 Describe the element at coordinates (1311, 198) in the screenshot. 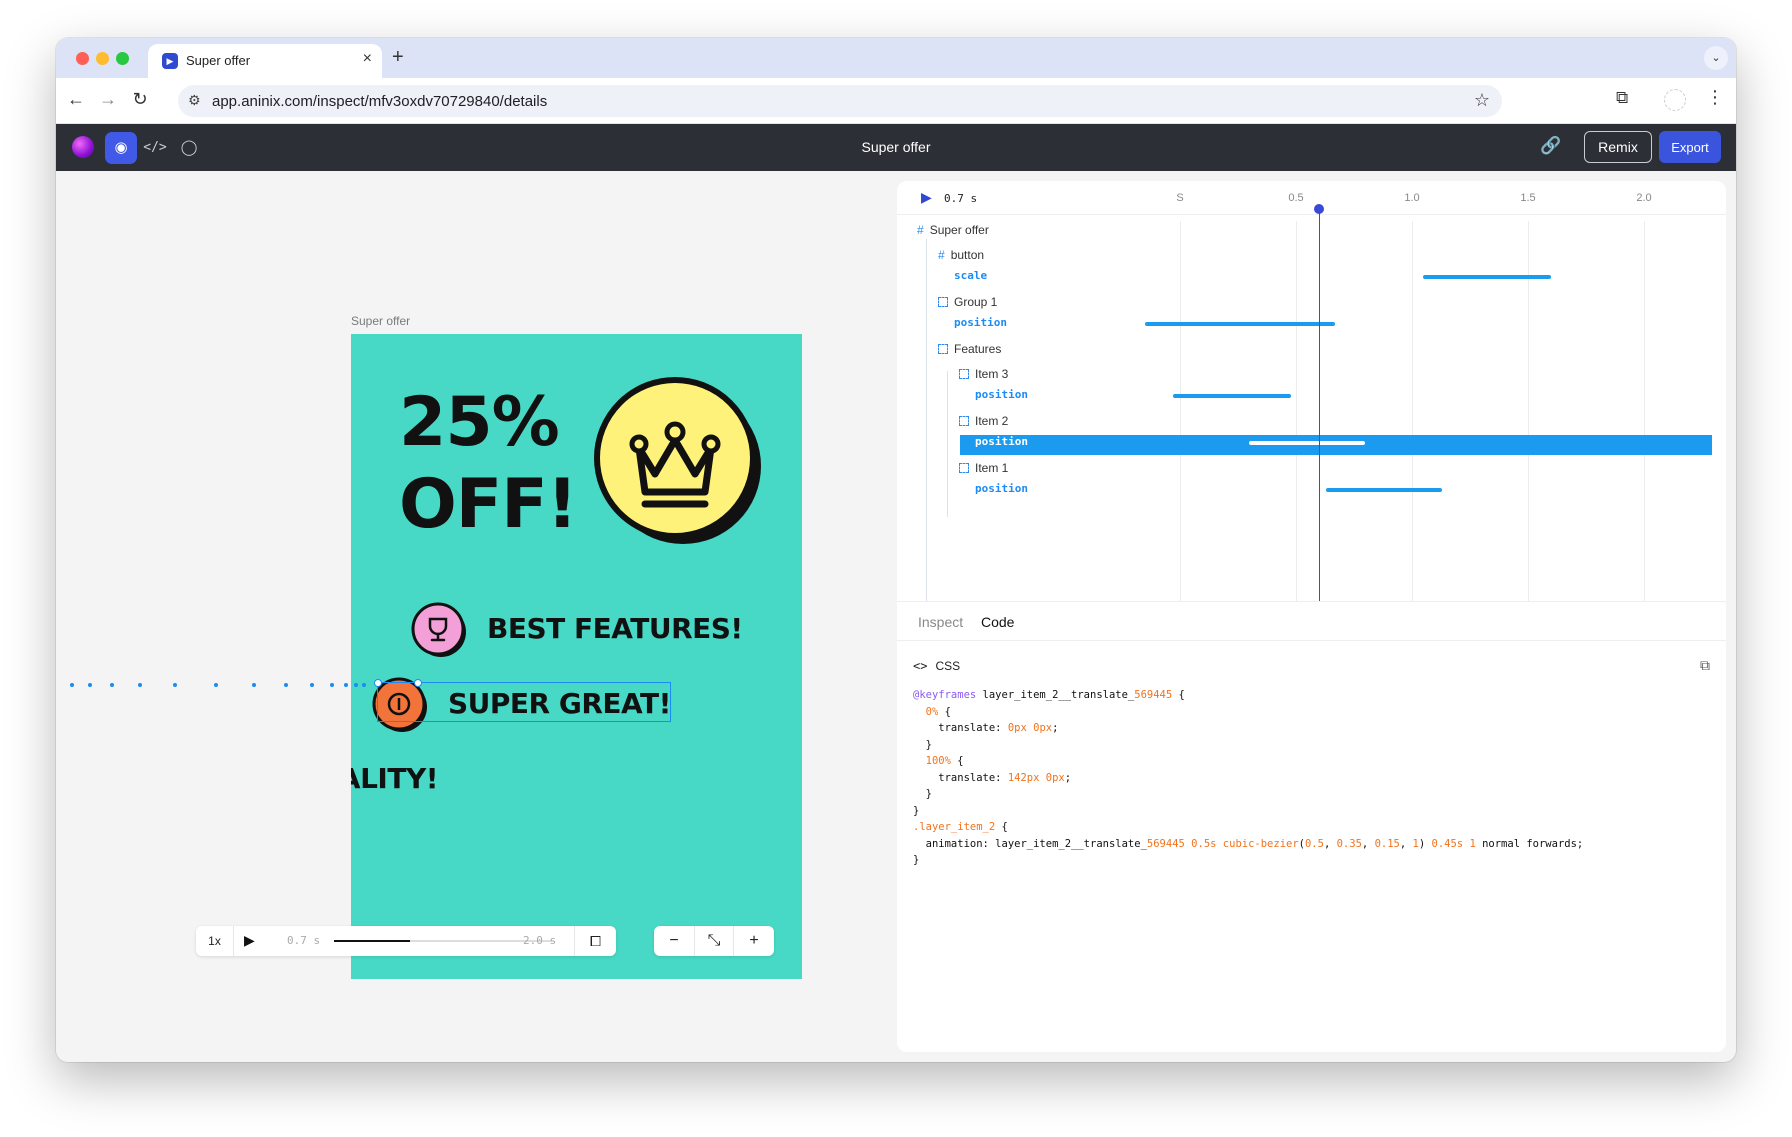

I see `timeline-header: ▶ 0.7 s S 0.5 1.0 1.5 2.0` at that location.